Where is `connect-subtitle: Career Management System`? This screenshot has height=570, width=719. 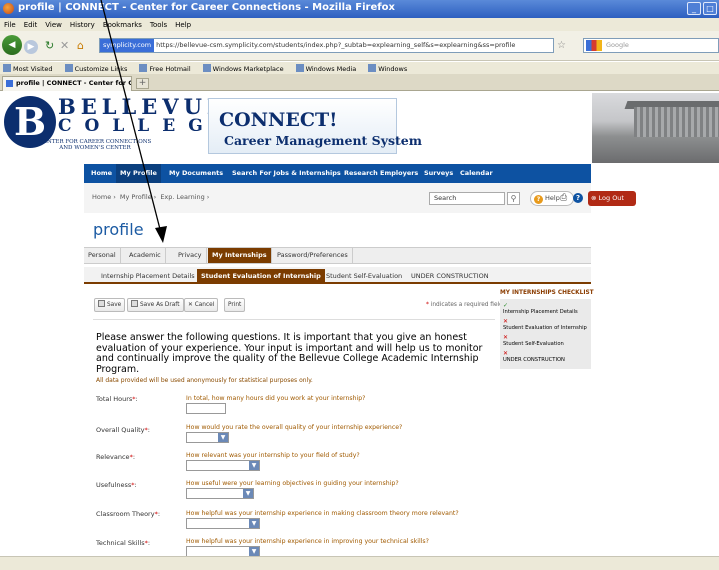
connect-subtitle: Career Management System is located at coordinates (323, 140).